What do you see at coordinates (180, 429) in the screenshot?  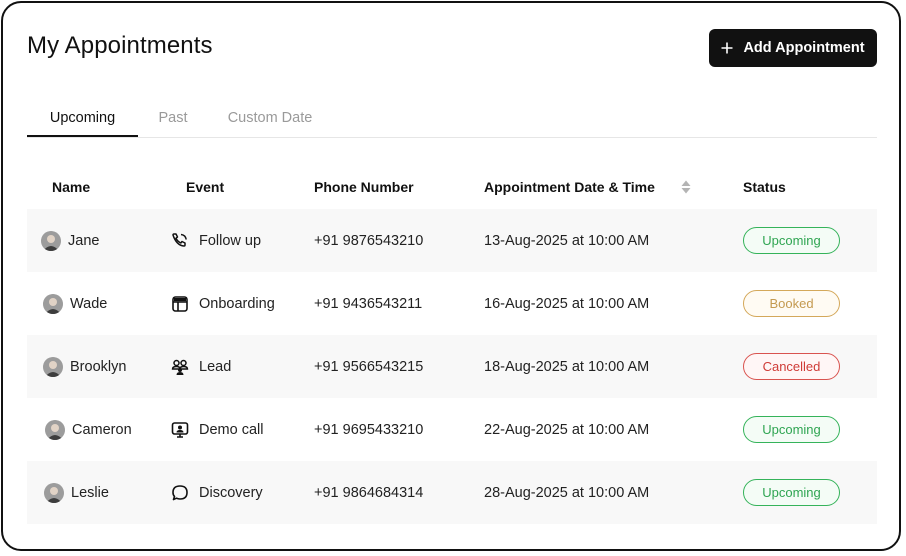 I see `demo-call-icon` at bounding box center [180, 429].